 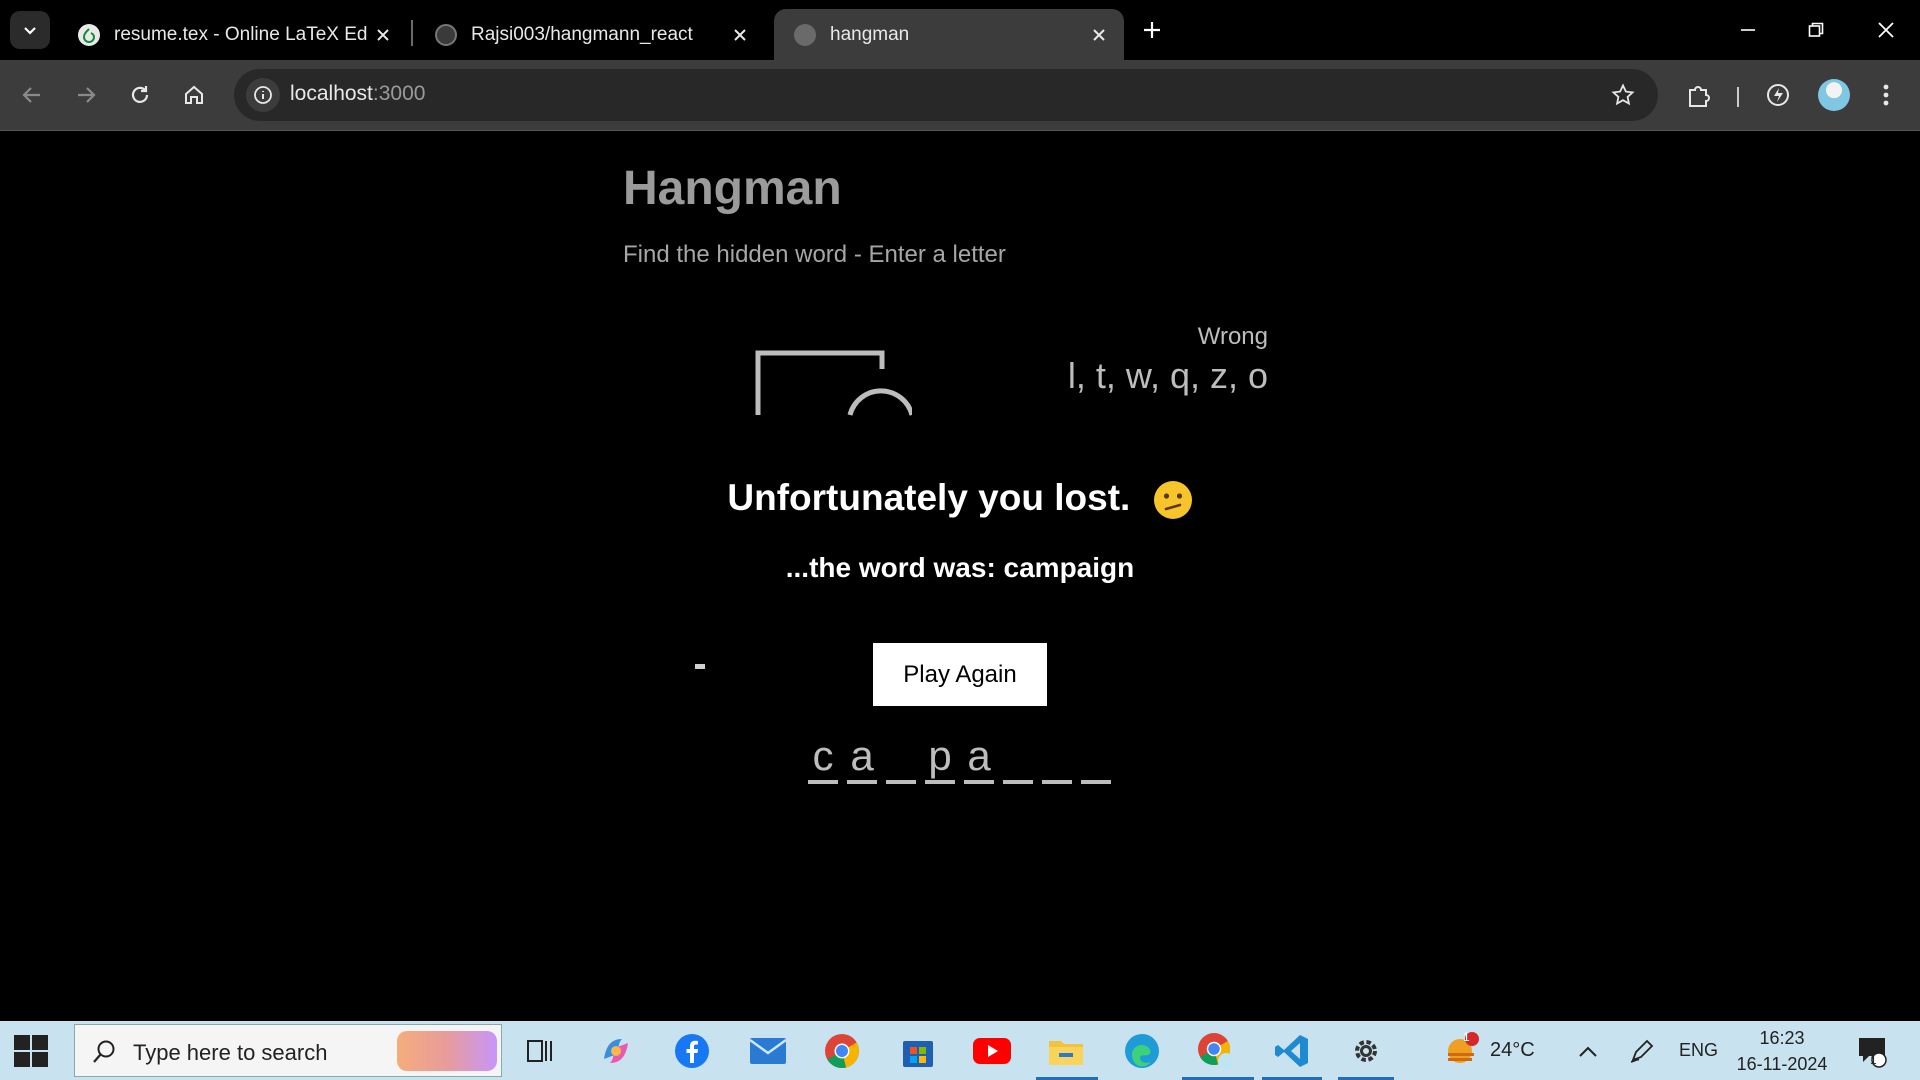 I want to click on vscode-icon, so click(x=1292, y=1051).